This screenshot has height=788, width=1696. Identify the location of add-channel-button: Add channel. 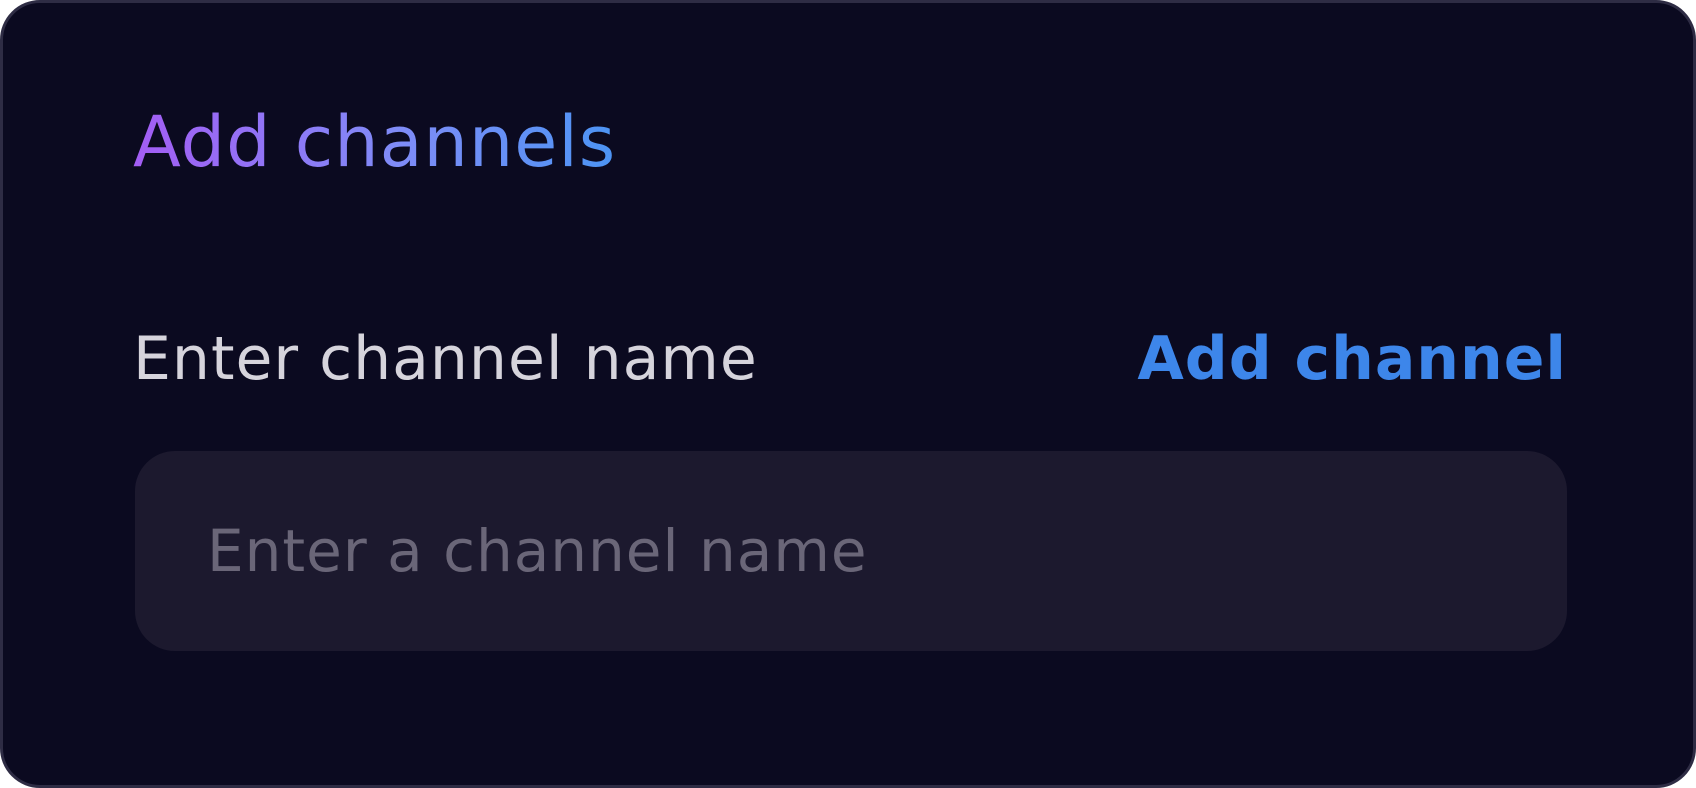
(1352, 359).